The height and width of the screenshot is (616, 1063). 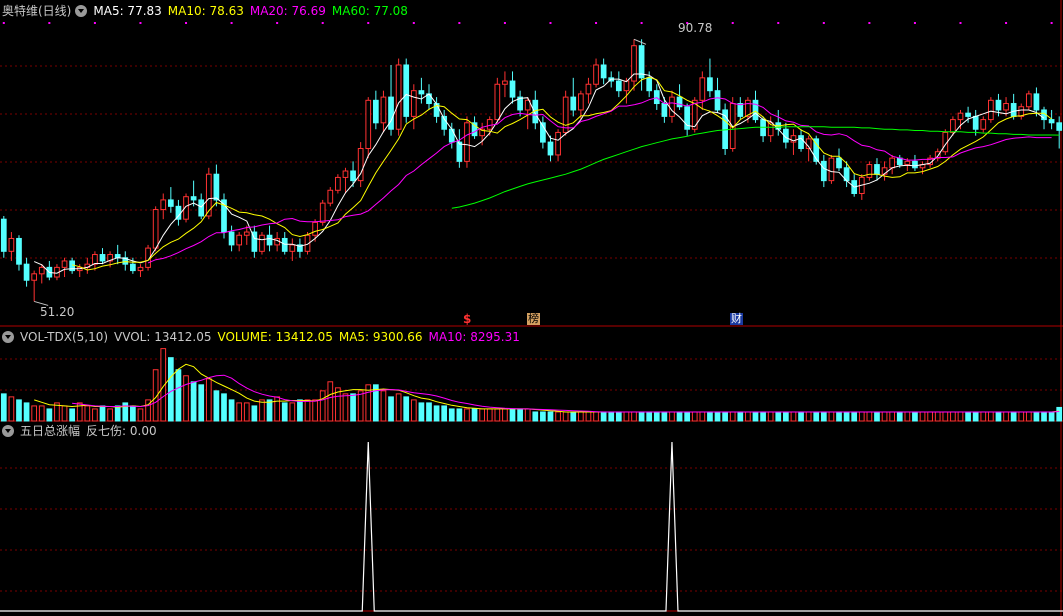 I want to click on vol-ma10-label: MA10: 8295.31, so click(x=474, y=337).